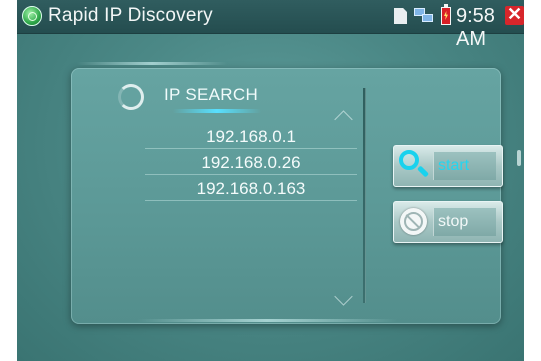  Describe the element at coordinates (32, 16) in the screenshot. I see `app-logo-icon` at that location.